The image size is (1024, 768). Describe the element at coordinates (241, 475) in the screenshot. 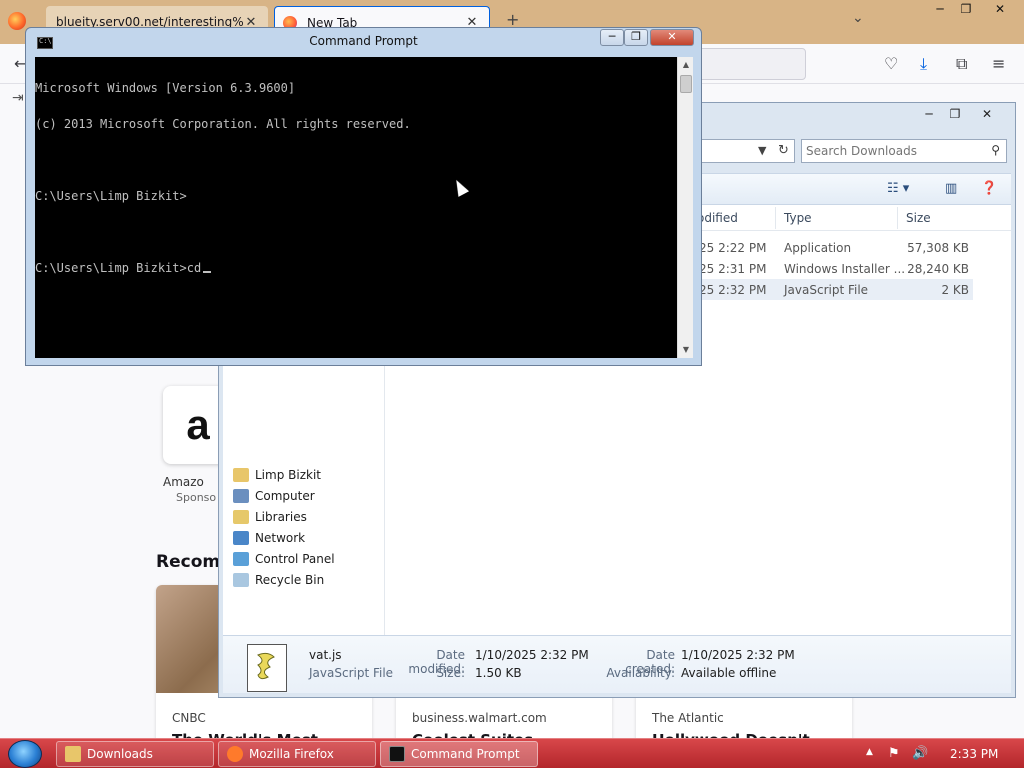

I see `user-folder-icon` at that location.